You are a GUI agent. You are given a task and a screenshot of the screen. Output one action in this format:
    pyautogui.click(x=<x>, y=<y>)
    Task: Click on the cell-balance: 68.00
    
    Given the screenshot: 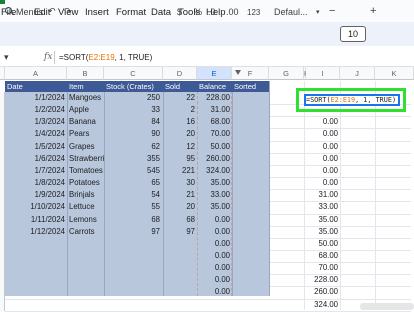 What is the action you would take?
    pyautogui.click(x=213, y=122)
    